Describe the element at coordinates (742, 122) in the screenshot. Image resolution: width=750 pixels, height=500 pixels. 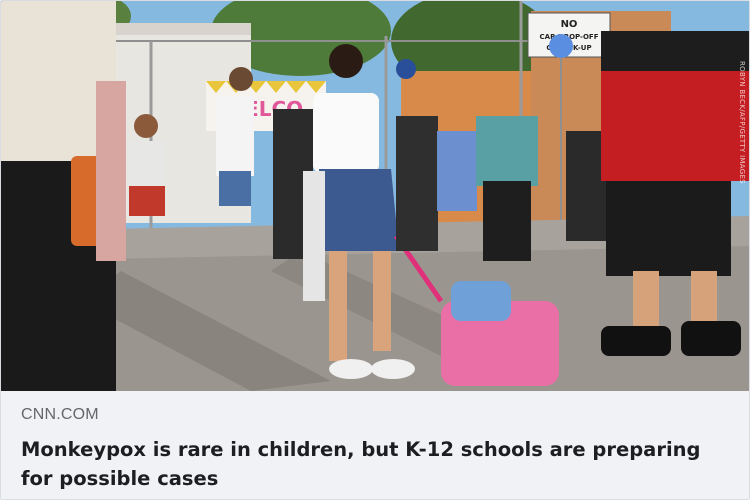
I see `photo-credit: ROBYN BECK/AFP/GETTY IMAGES` at that location.